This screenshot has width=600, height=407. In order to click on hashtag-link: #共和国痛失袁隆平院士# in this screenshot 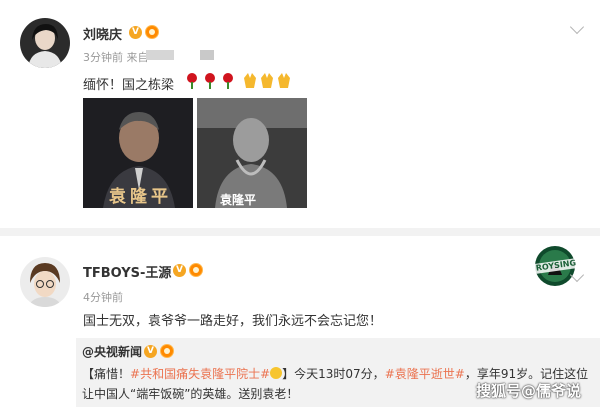, I will do `click(200, 374)`.